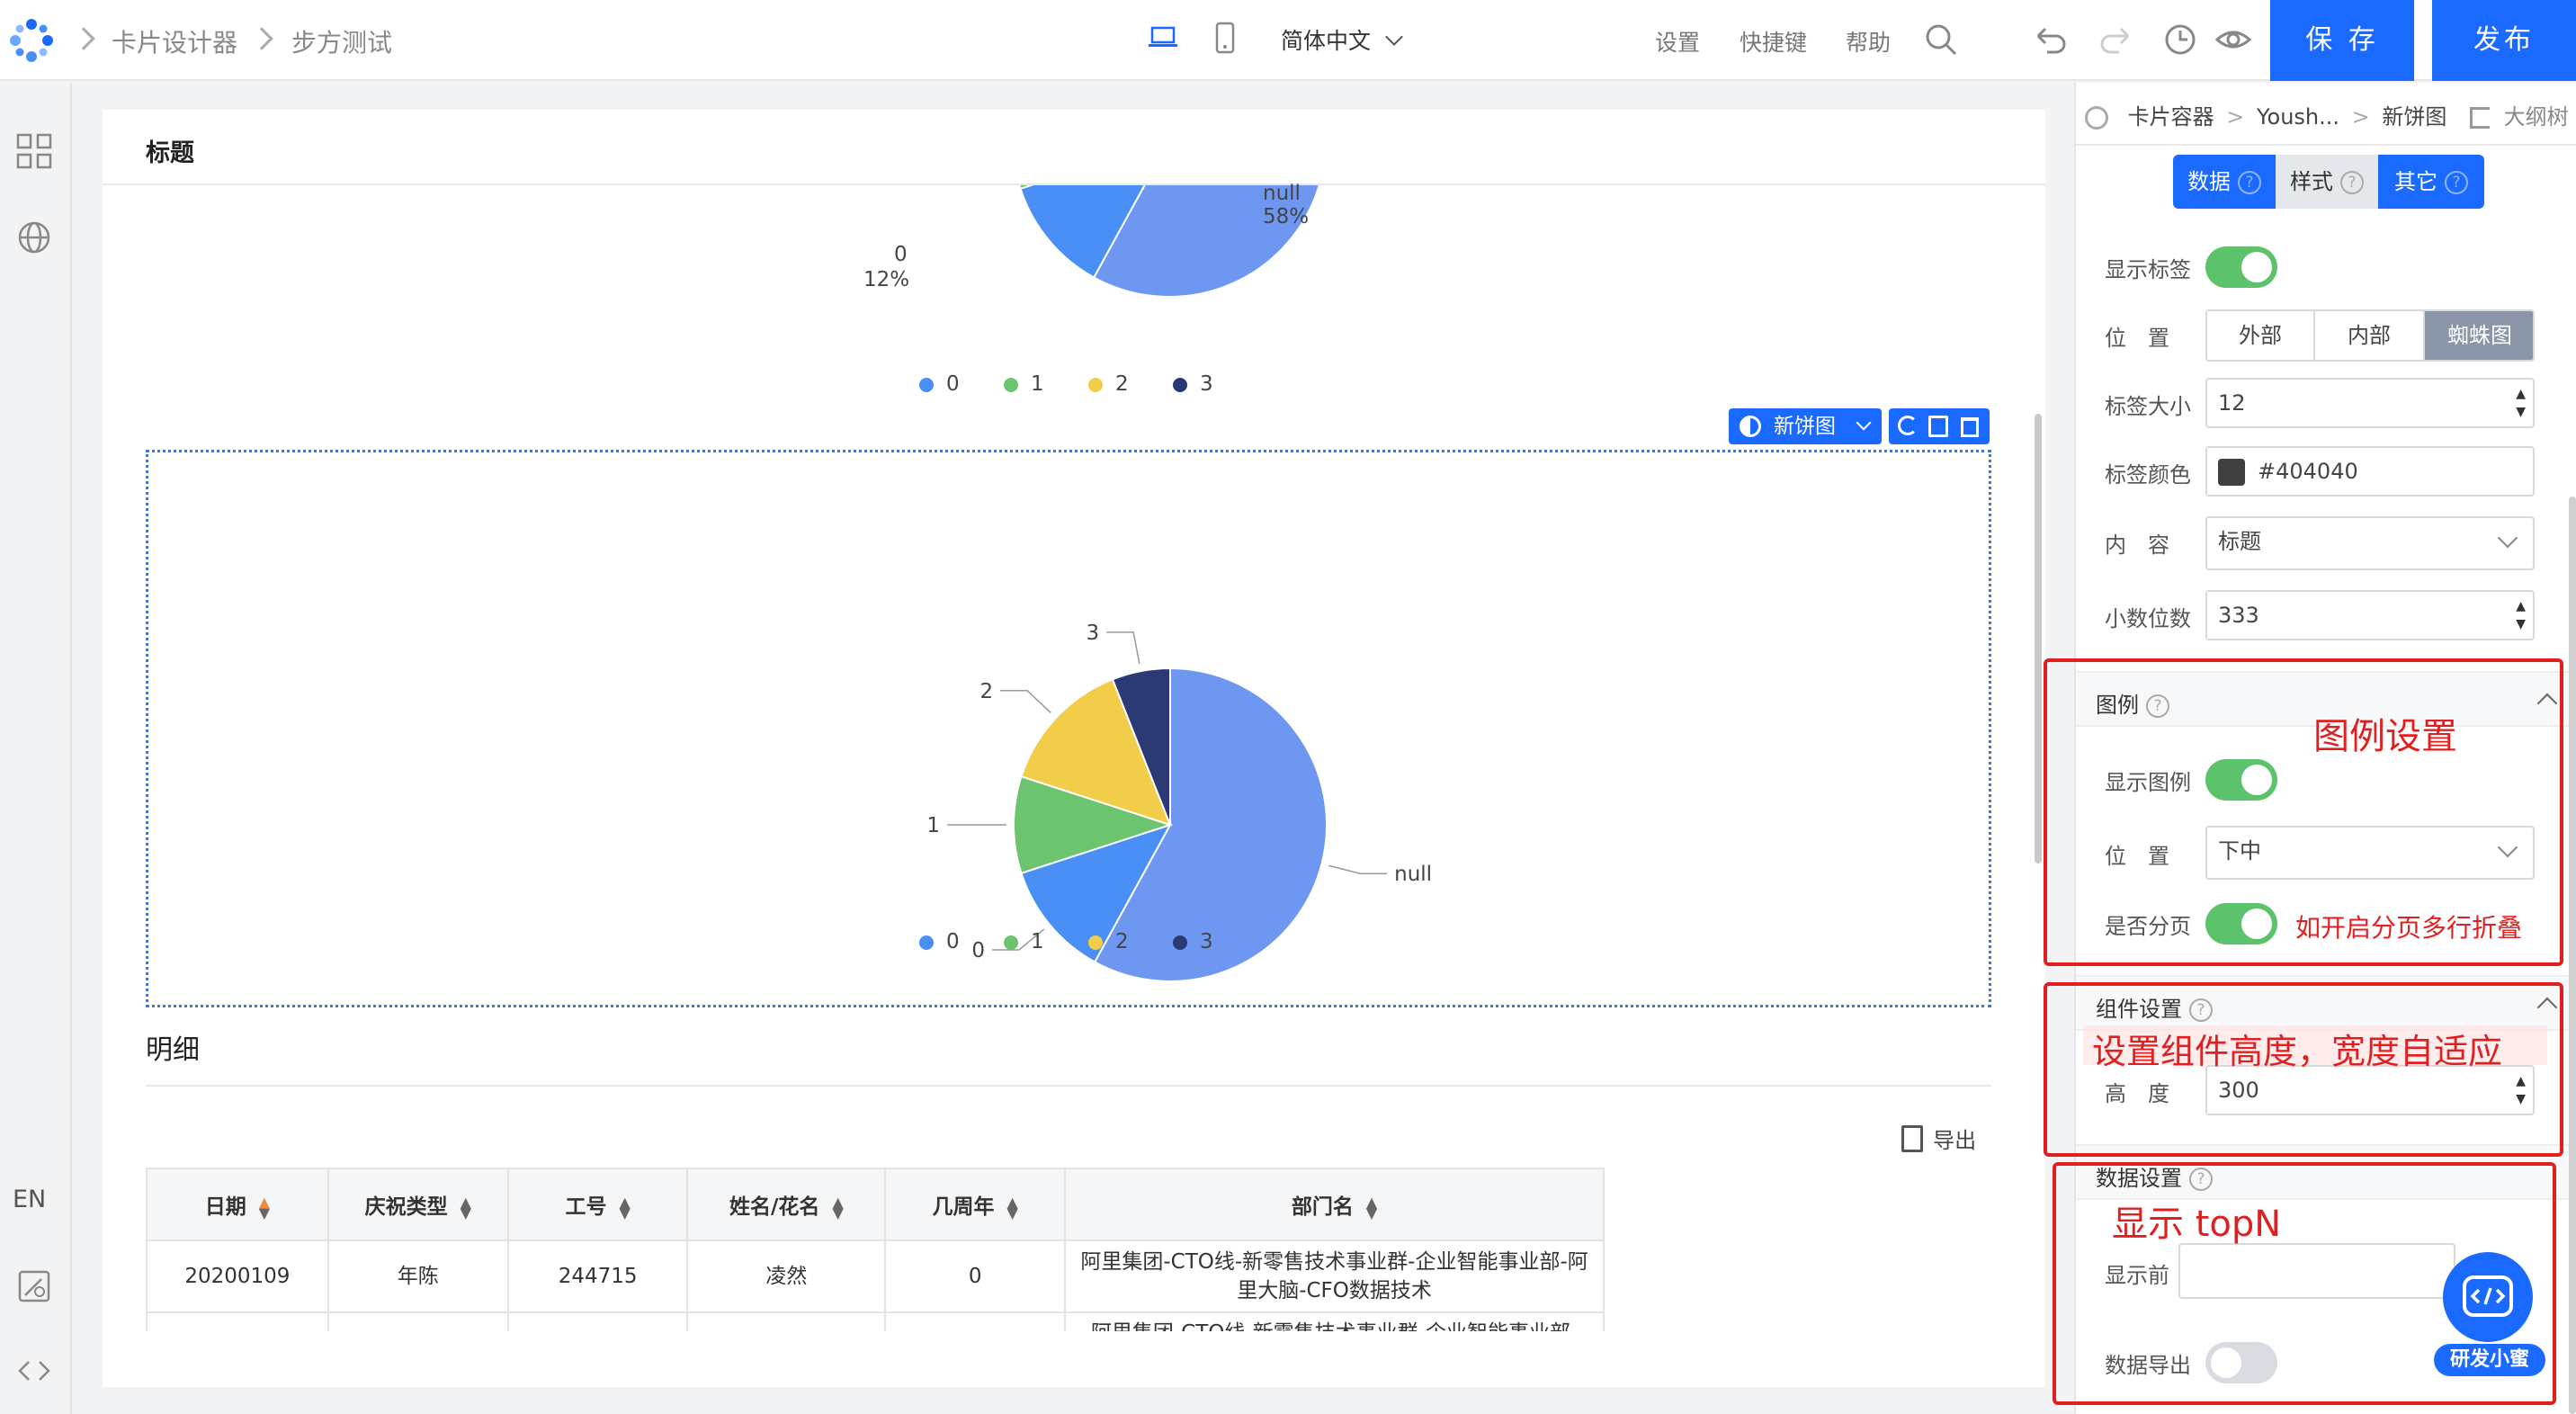  I want to click on export-label: 导出, so click(1955, 1140).